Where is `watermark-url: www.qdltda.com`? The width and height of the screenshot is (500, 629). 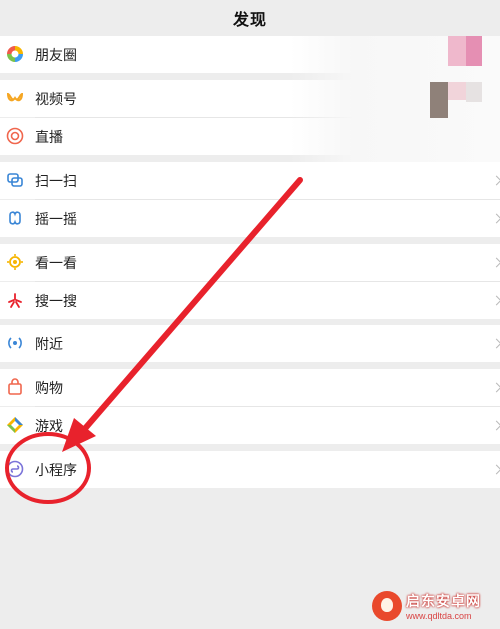
watermark-url: www.qdltda.com is located at coordinates (439, 616).